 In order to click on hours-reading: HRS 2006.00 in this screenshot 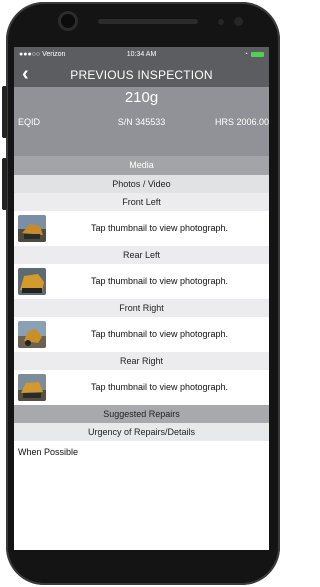, I will do `click(241, 122)`.